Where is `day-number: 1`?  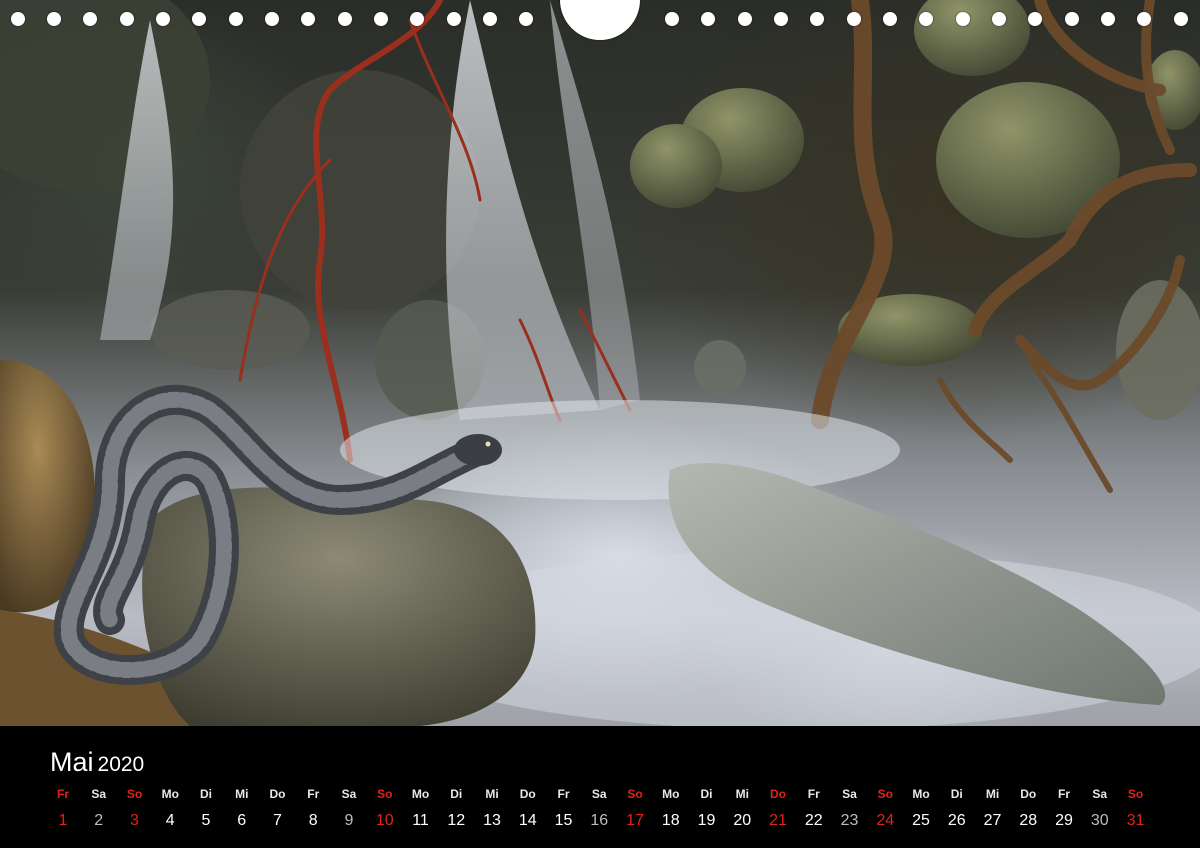
day-number: 1 is located at coordinates (63, 820).